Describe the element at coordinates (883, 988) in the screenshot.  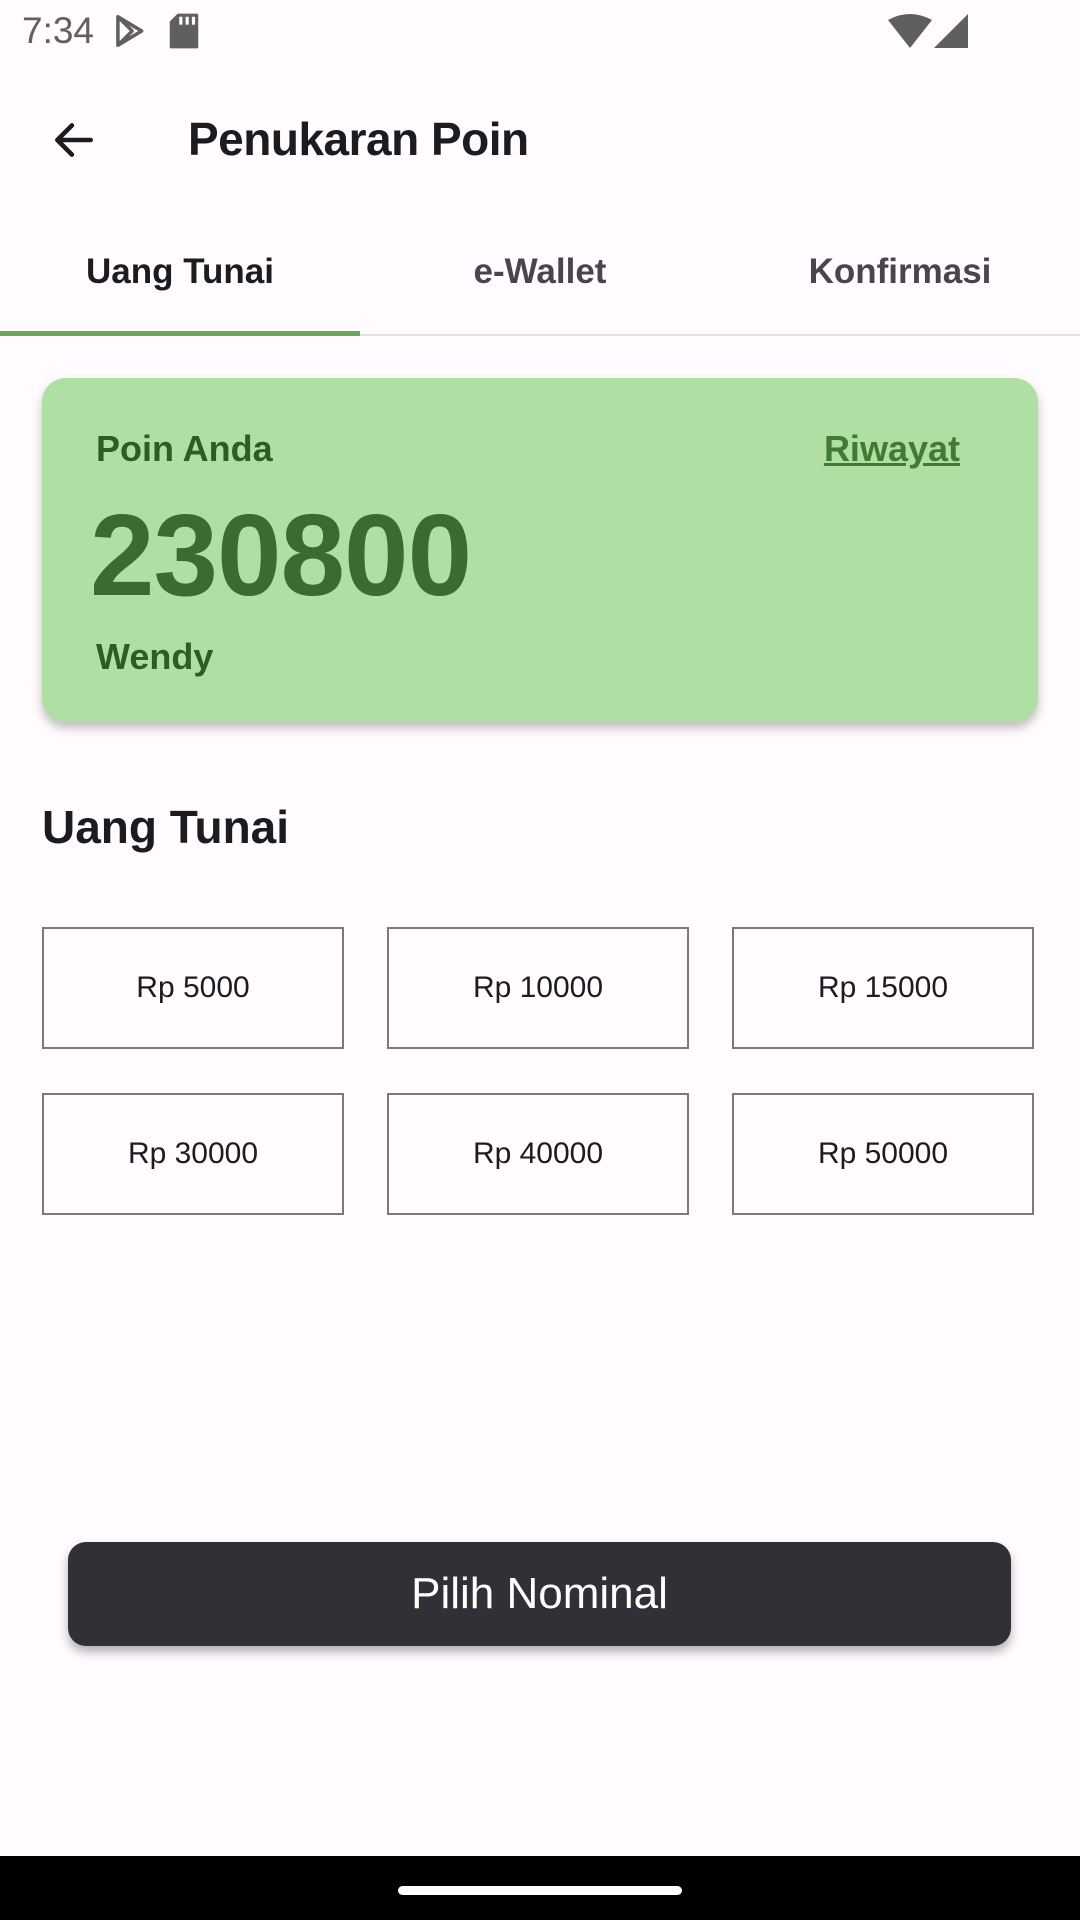
I see `nominal-option-15000: Rp 15000` at that location.